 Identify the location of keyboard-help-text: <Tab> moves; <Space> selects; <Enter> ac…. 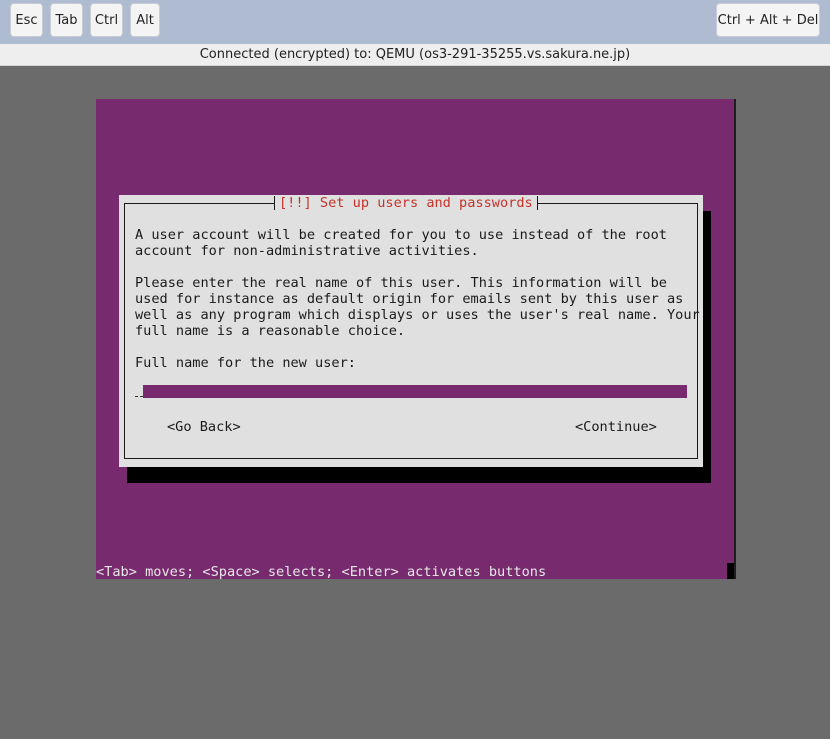
(321, 571).